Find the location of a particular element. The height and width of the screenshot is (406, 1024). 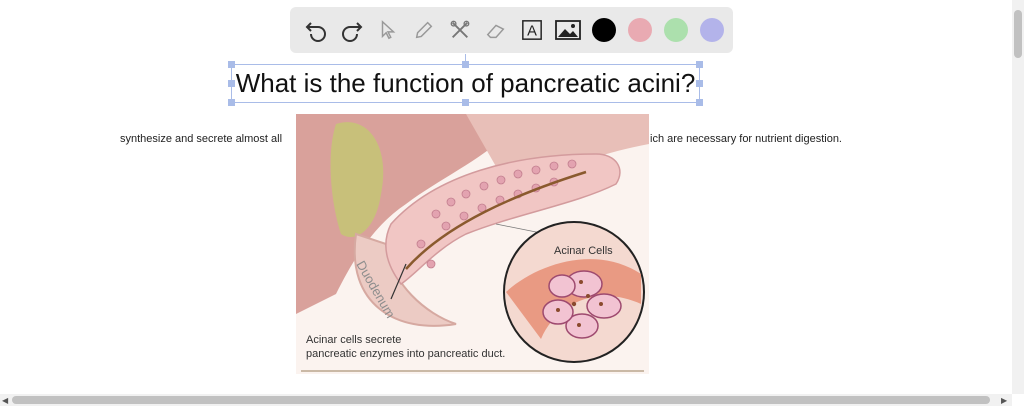

drawing-toolbar: A is located at coordinates (511, 30).